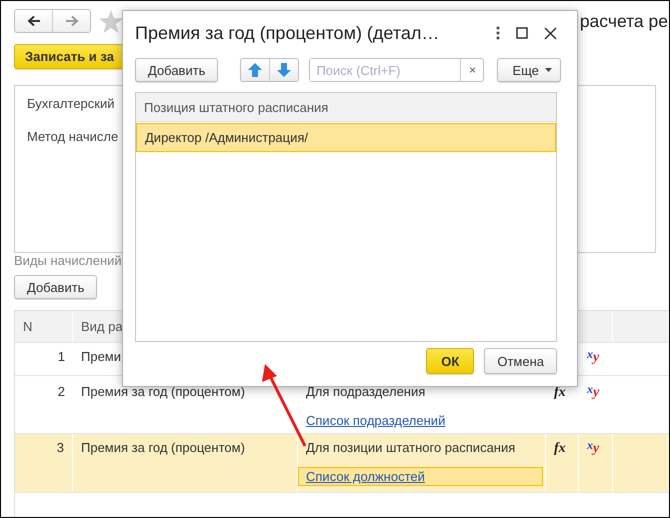  What do you see at coordinates (111, 21) in the screenshot?
I see `star-icon` at bounding box center [111, 21].